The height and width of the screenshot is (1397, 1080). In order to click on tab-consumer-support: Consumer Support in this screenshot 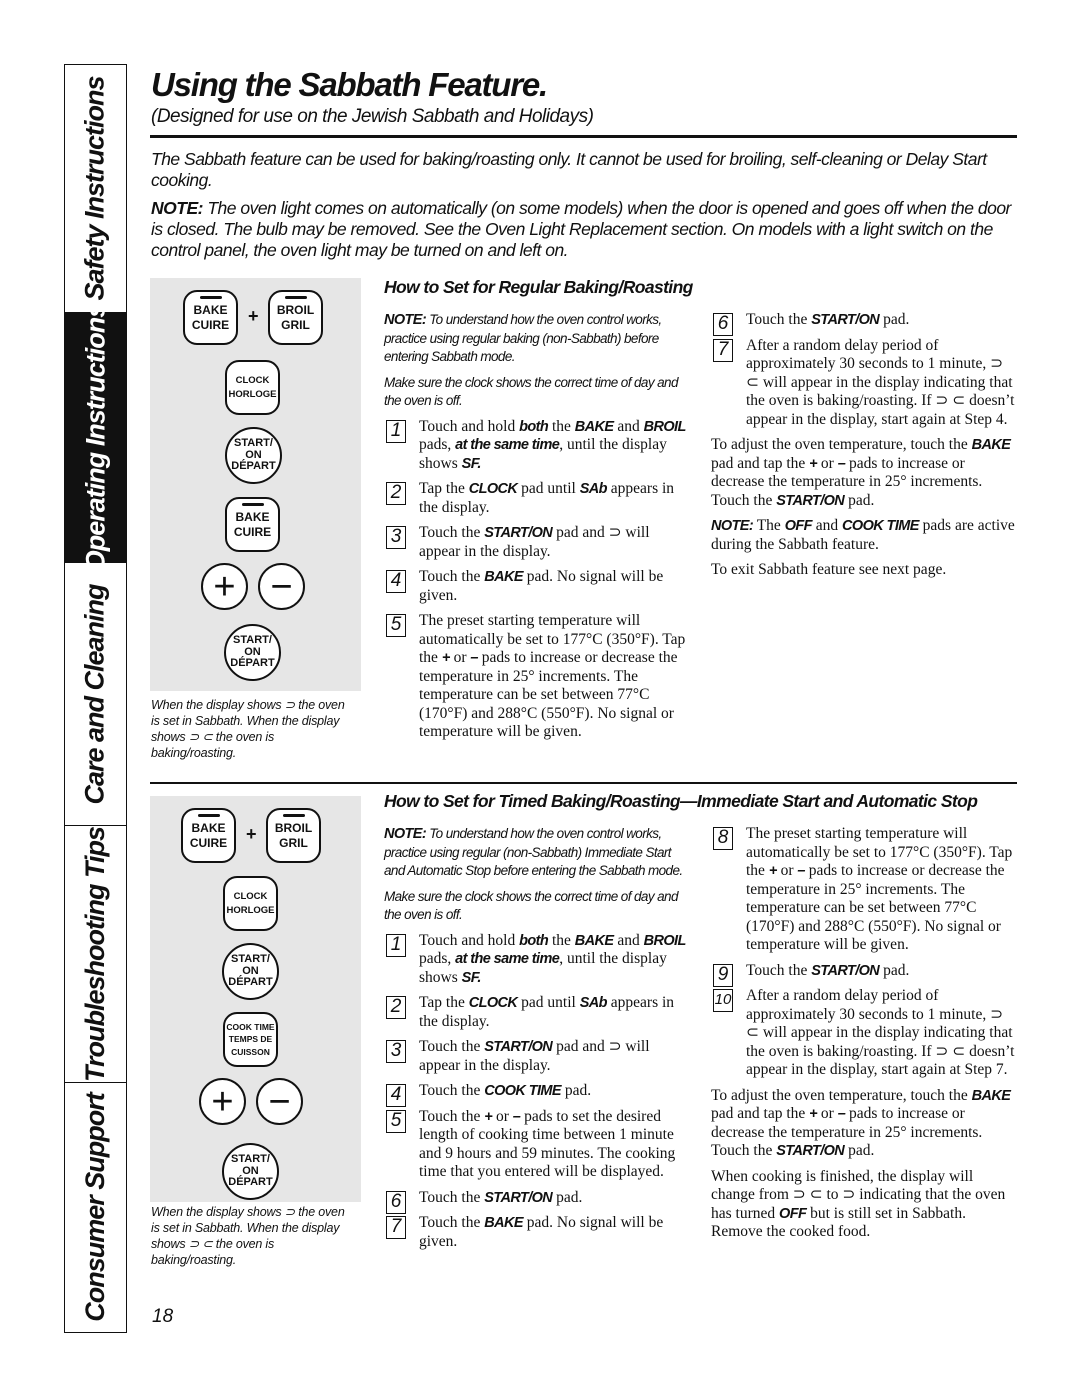, I will do `click(95, 1207)`.